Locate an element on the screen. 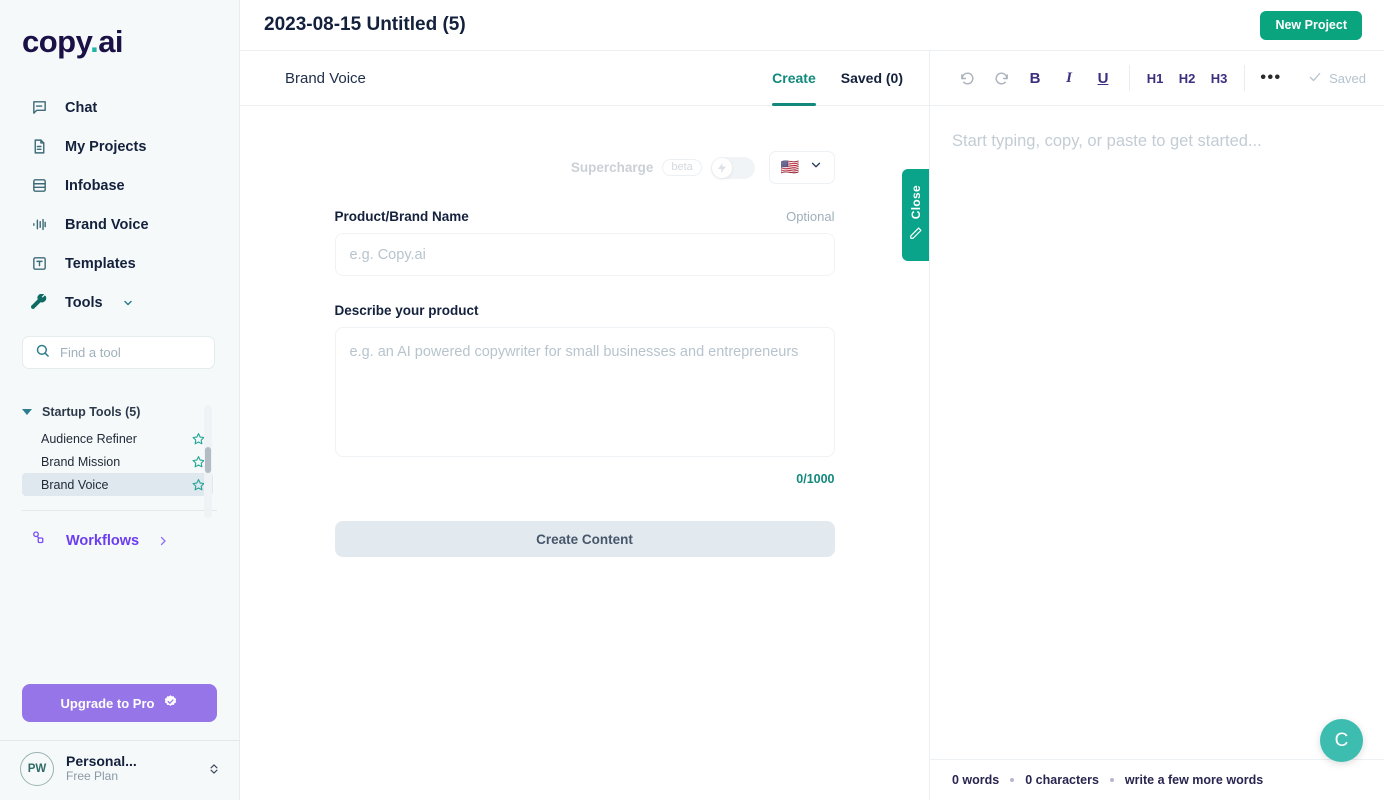 The image size is (1384, 800). tool-list-scrollbar-thumb is located at coordinates (208, 460).